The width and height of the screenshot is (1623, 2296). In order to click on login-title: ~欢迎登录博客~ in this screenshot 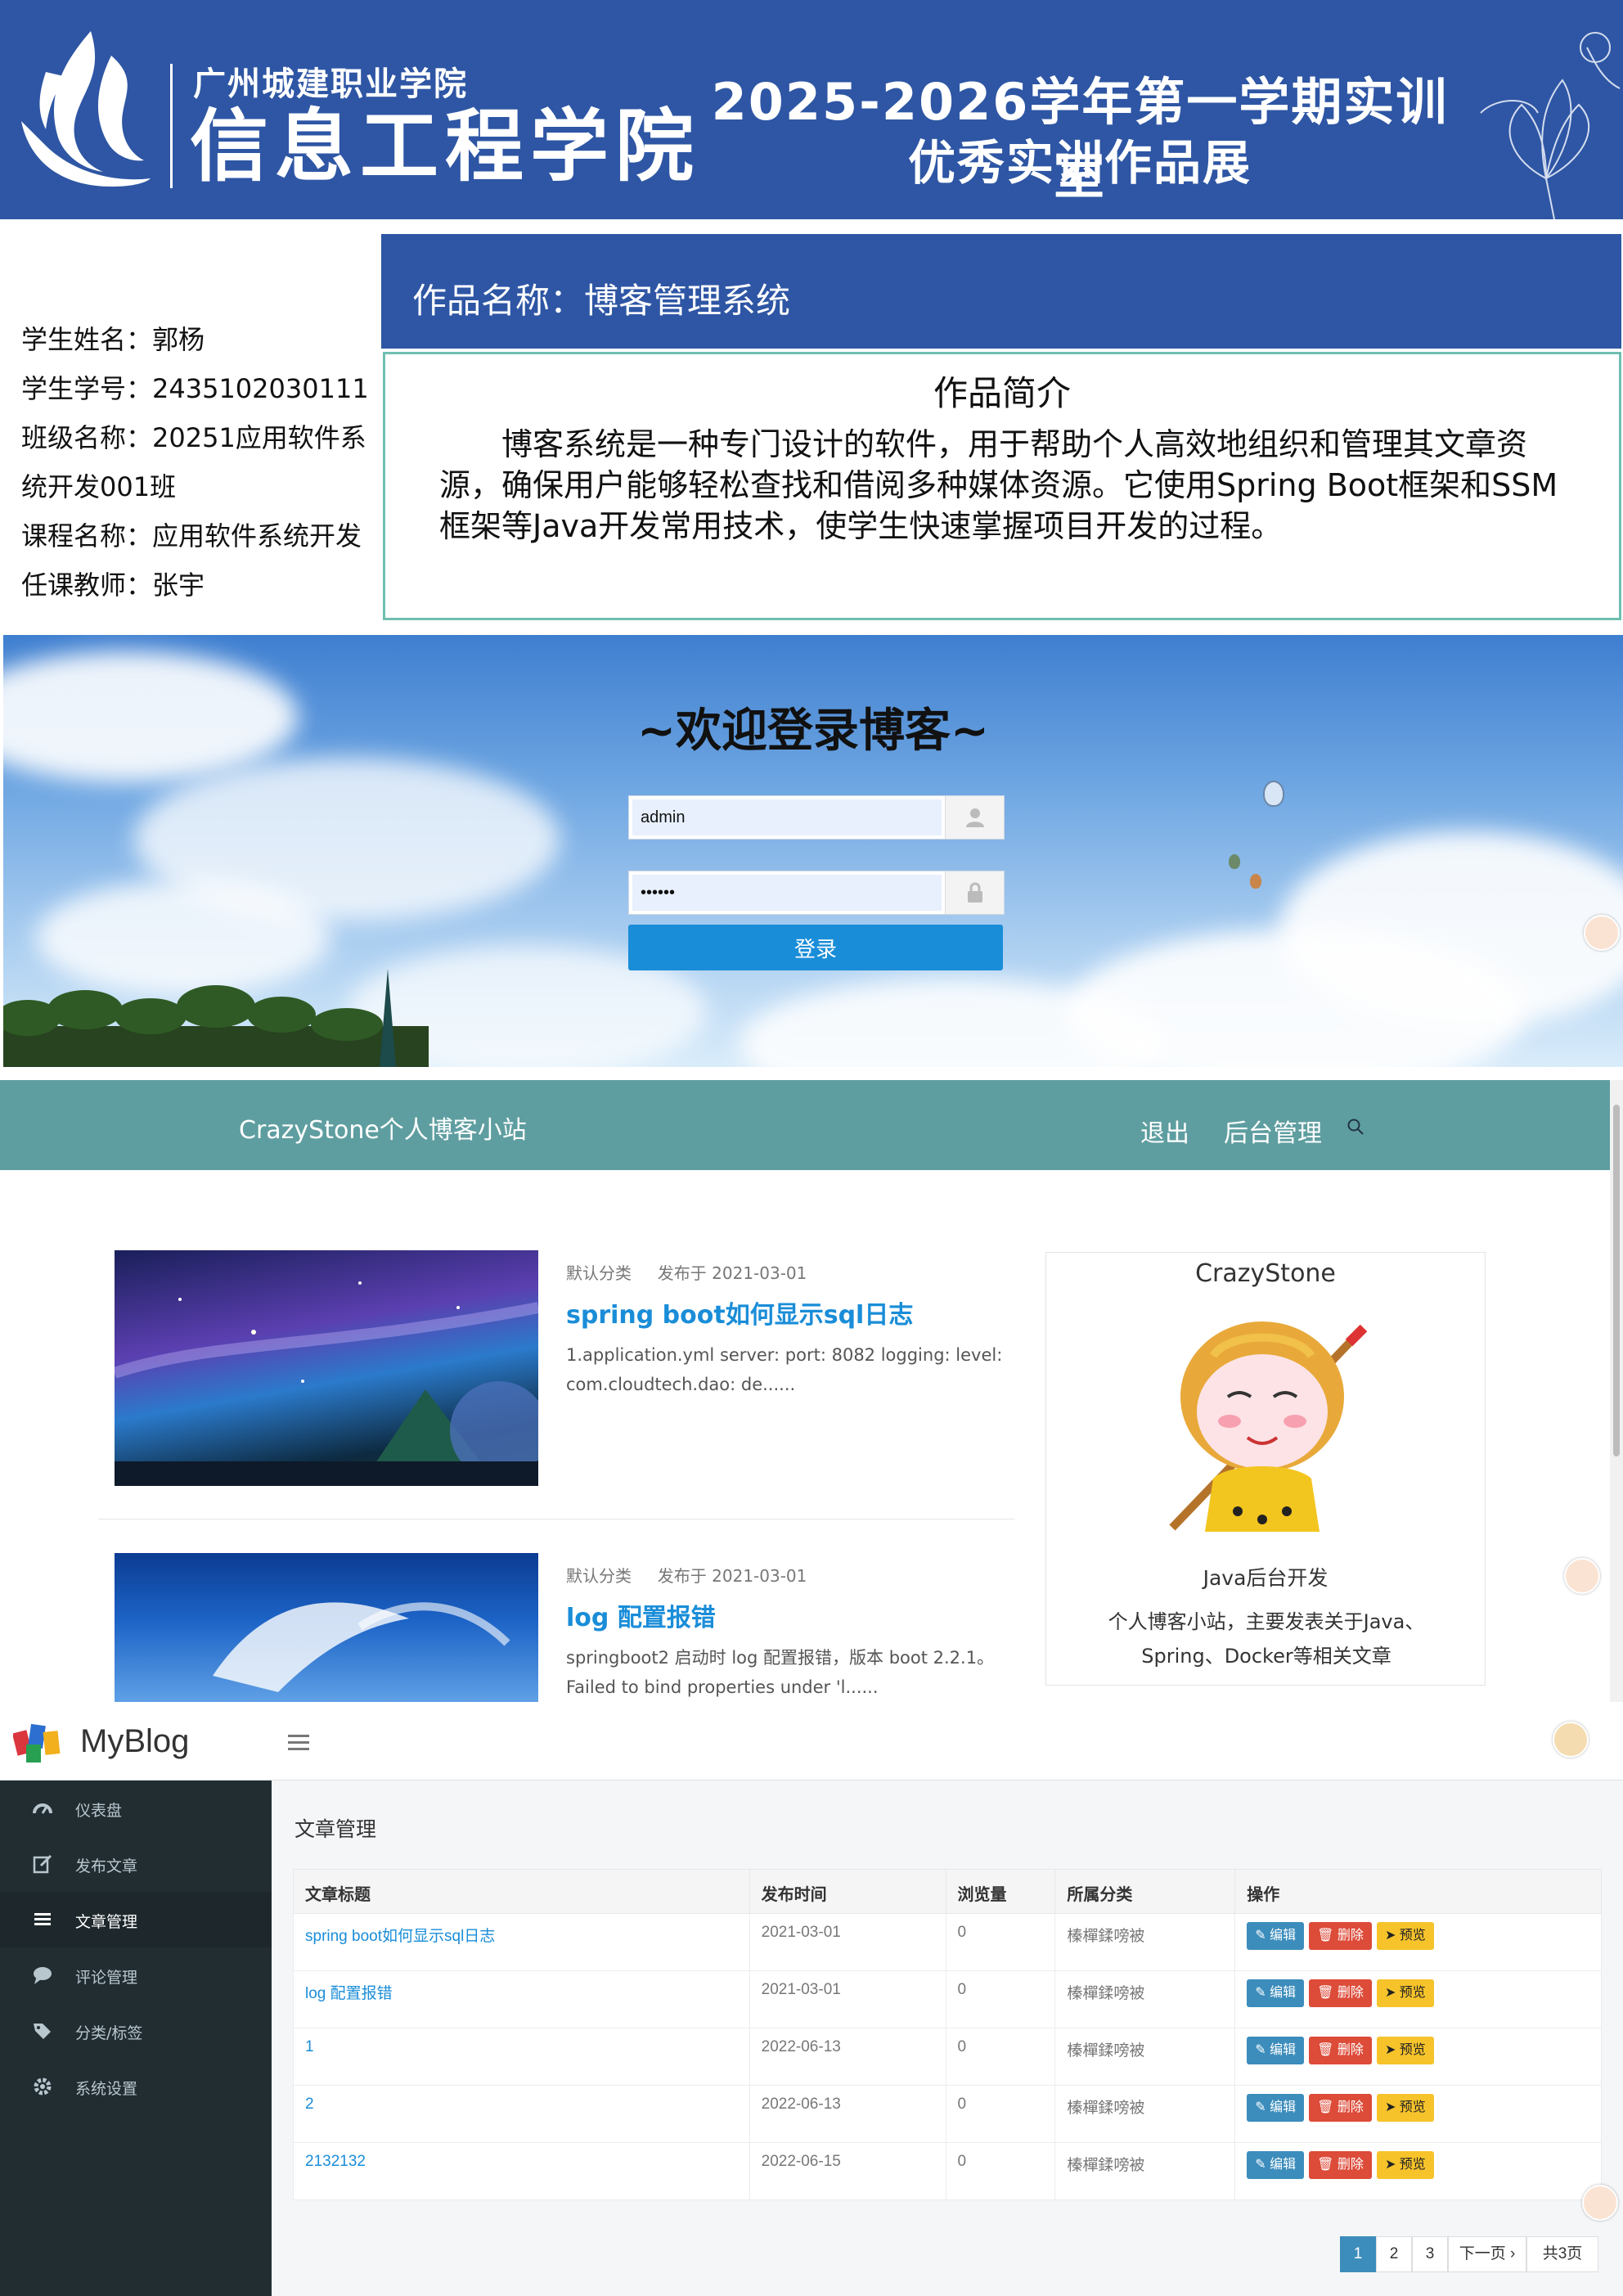, I will do `click(813, 731)`.